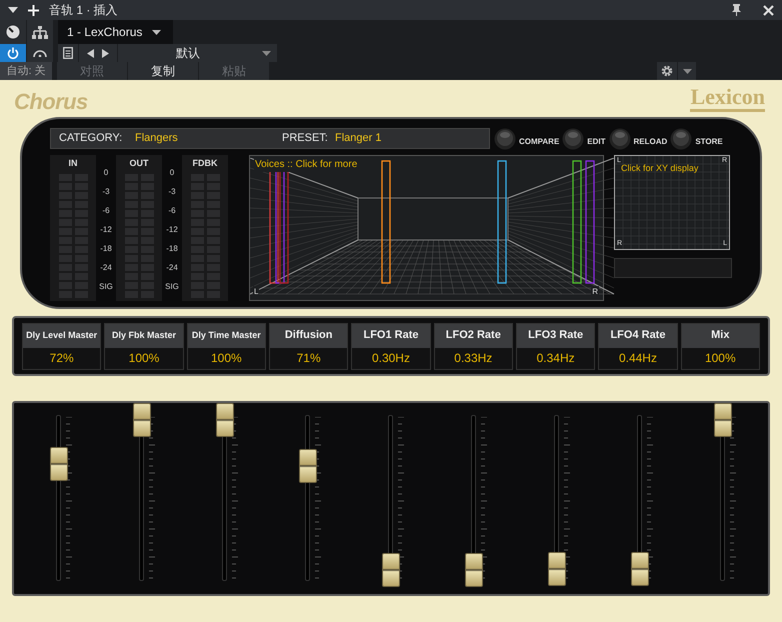 The image size is (782, 622). I want to click on menu-button, so click(687, 71).